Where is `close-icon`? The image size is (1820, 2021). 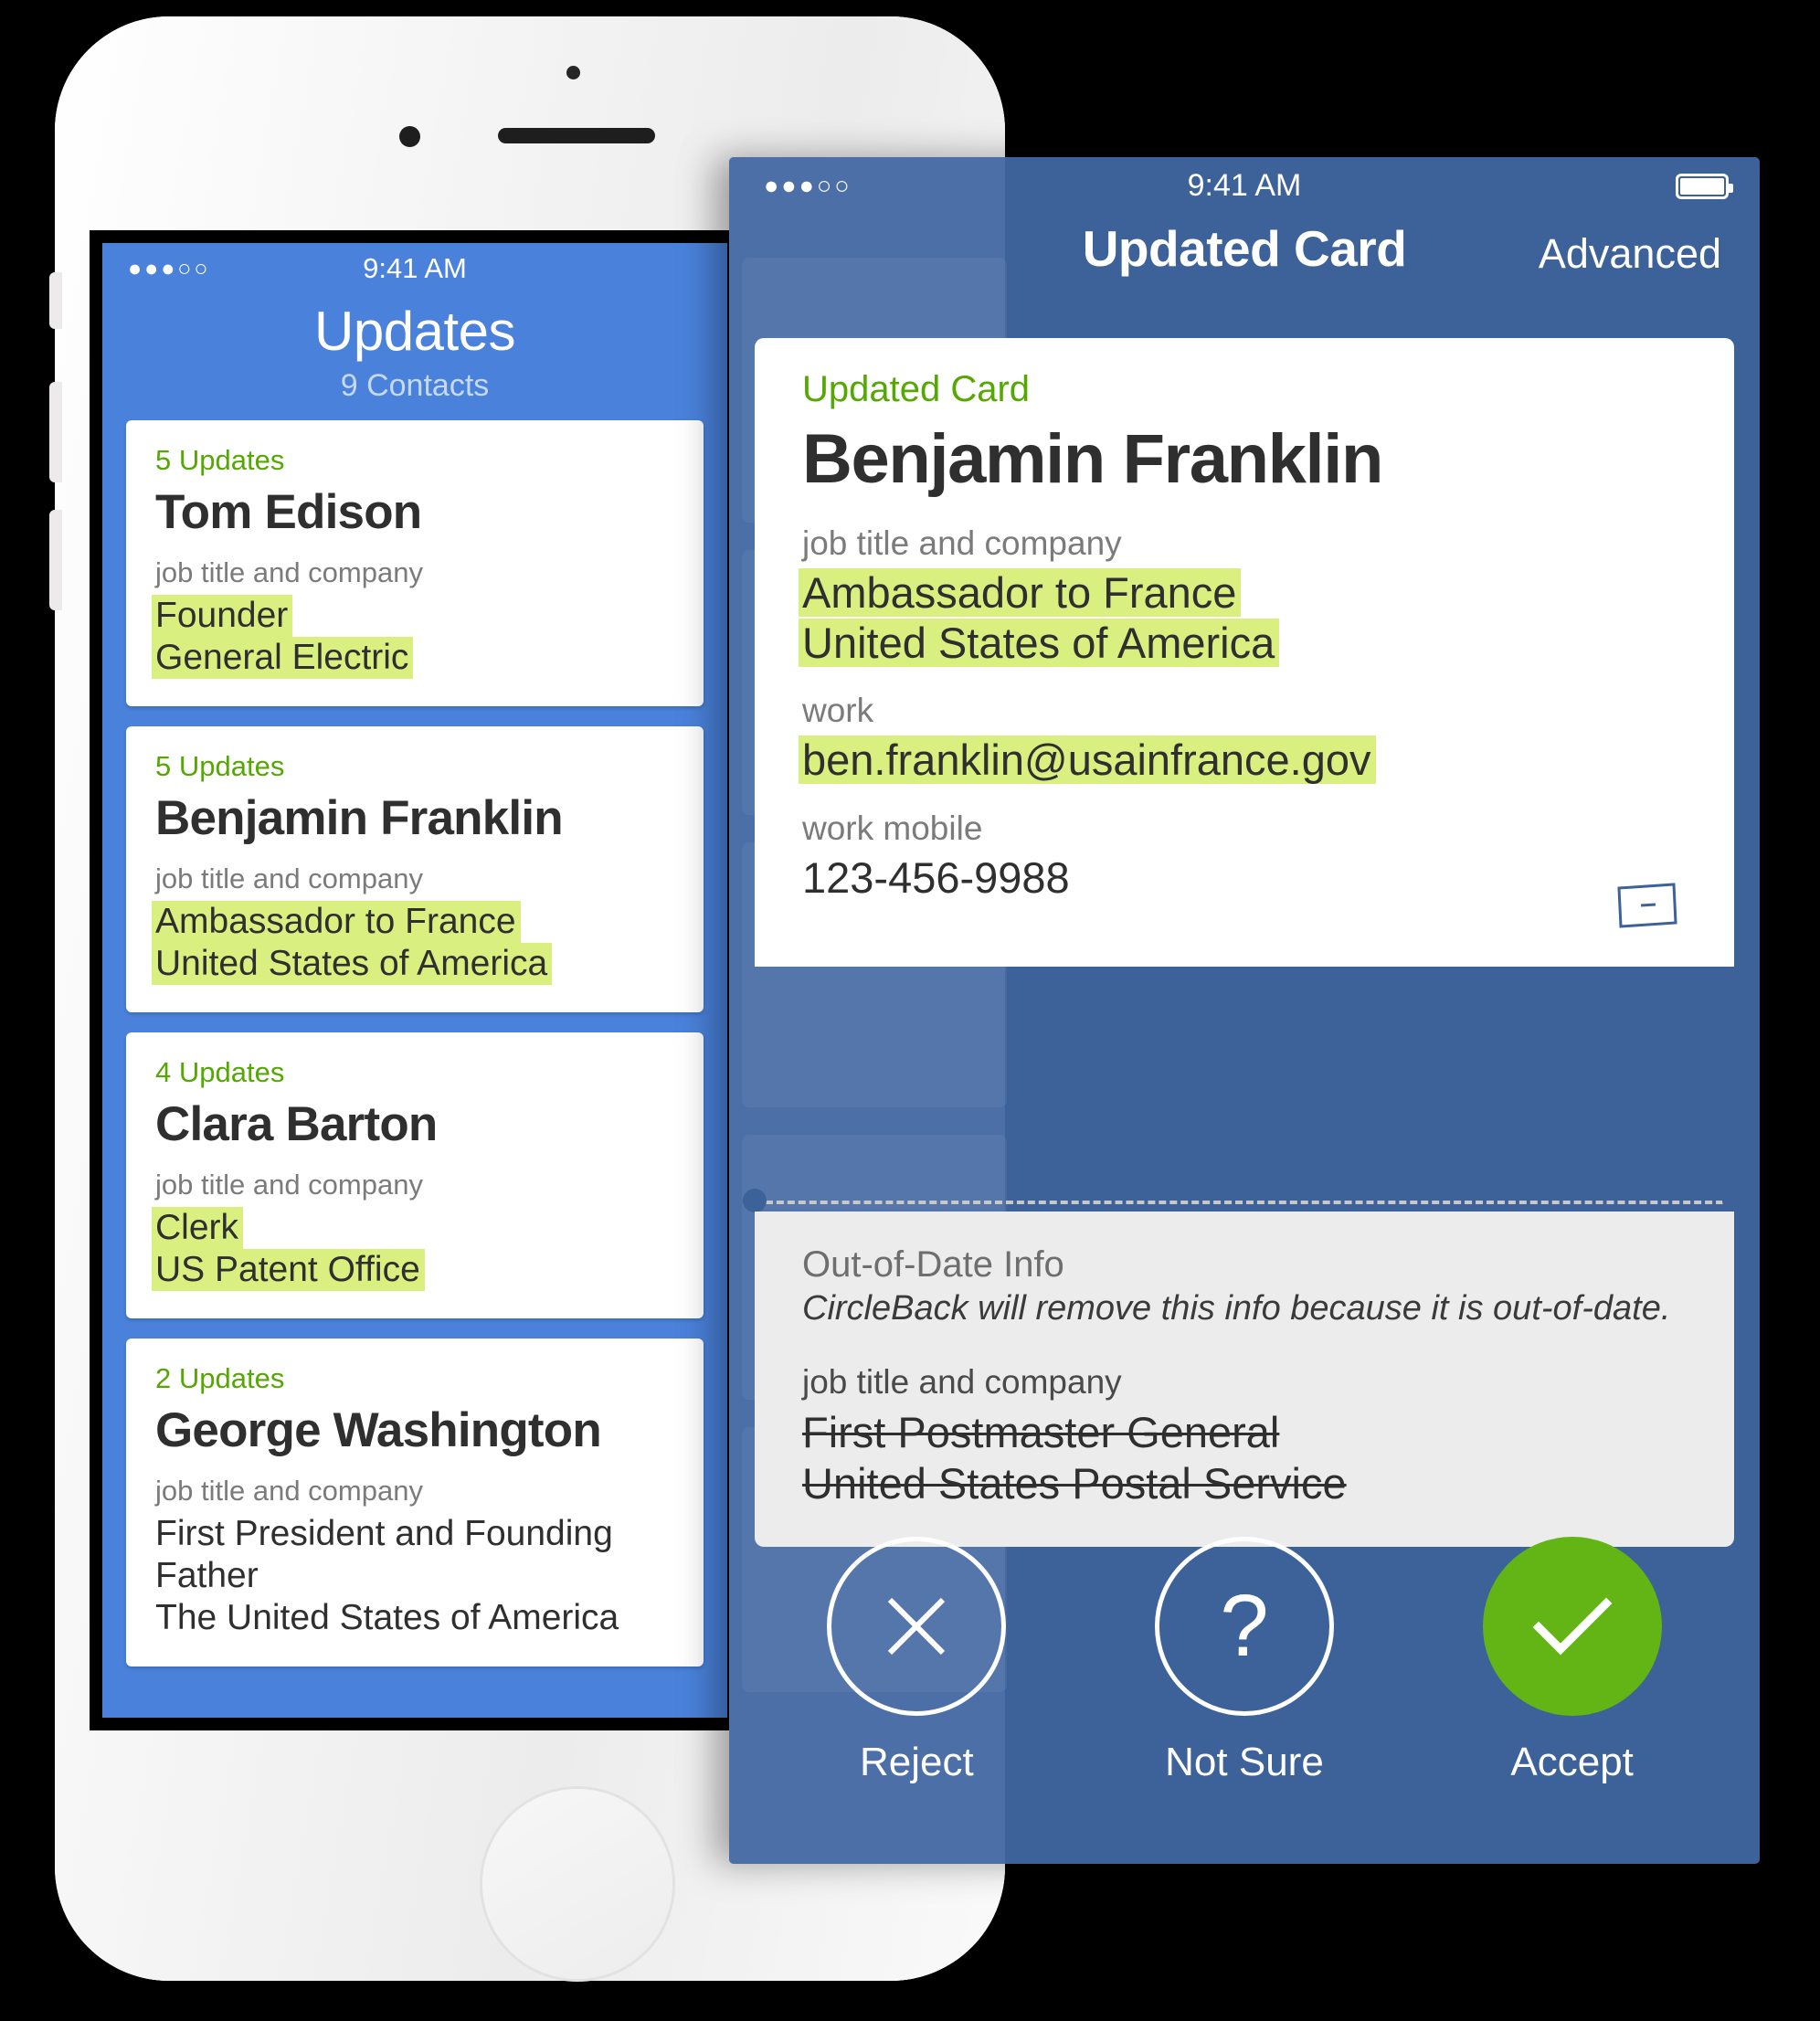 close-icon is located at coordinates (917, 1626).